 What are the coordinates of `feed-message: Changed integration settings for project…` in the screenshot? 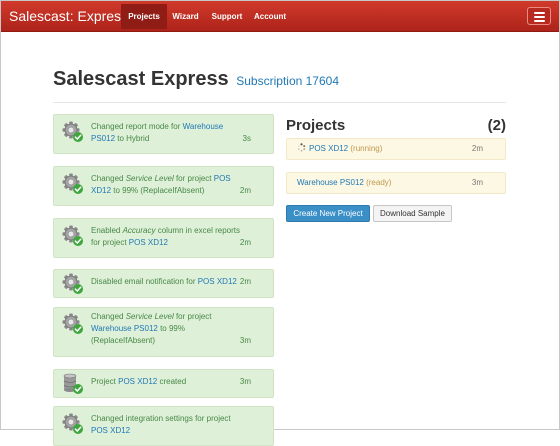 It's located at (170, 425).